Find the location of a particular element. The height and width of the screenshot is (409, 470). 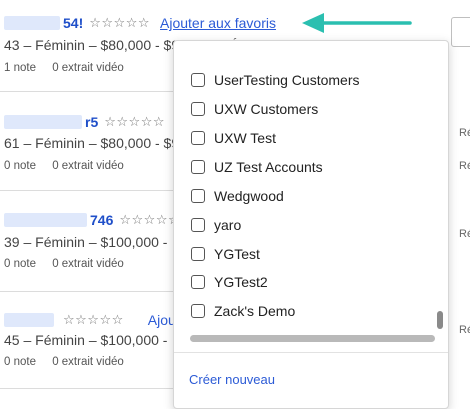

horizontal-scrollbar is located at coordinates (312, 338).